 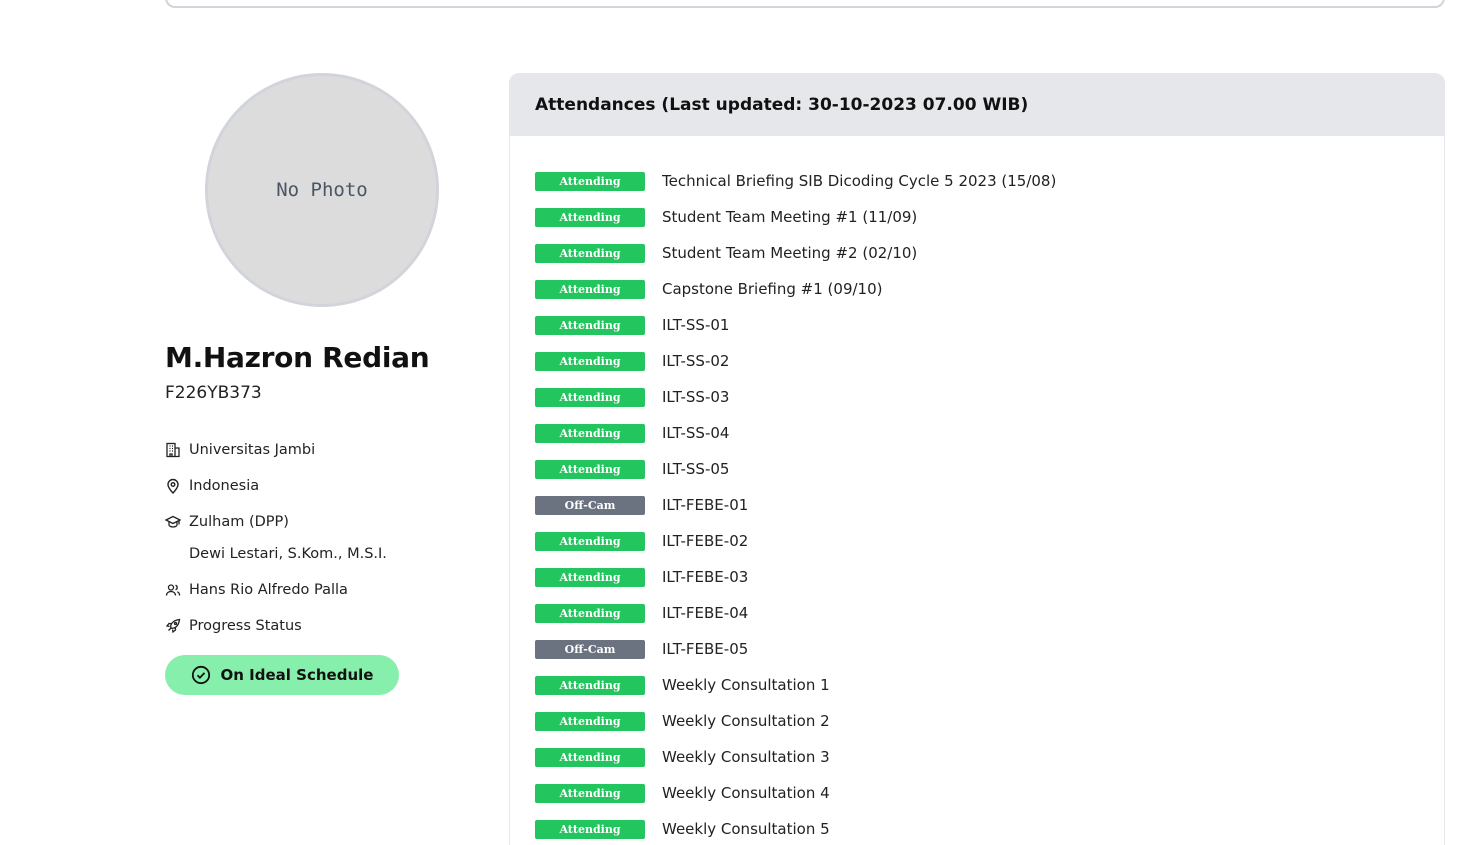 I want to click on country-row: Indonesia, so click(x=212, y=486).